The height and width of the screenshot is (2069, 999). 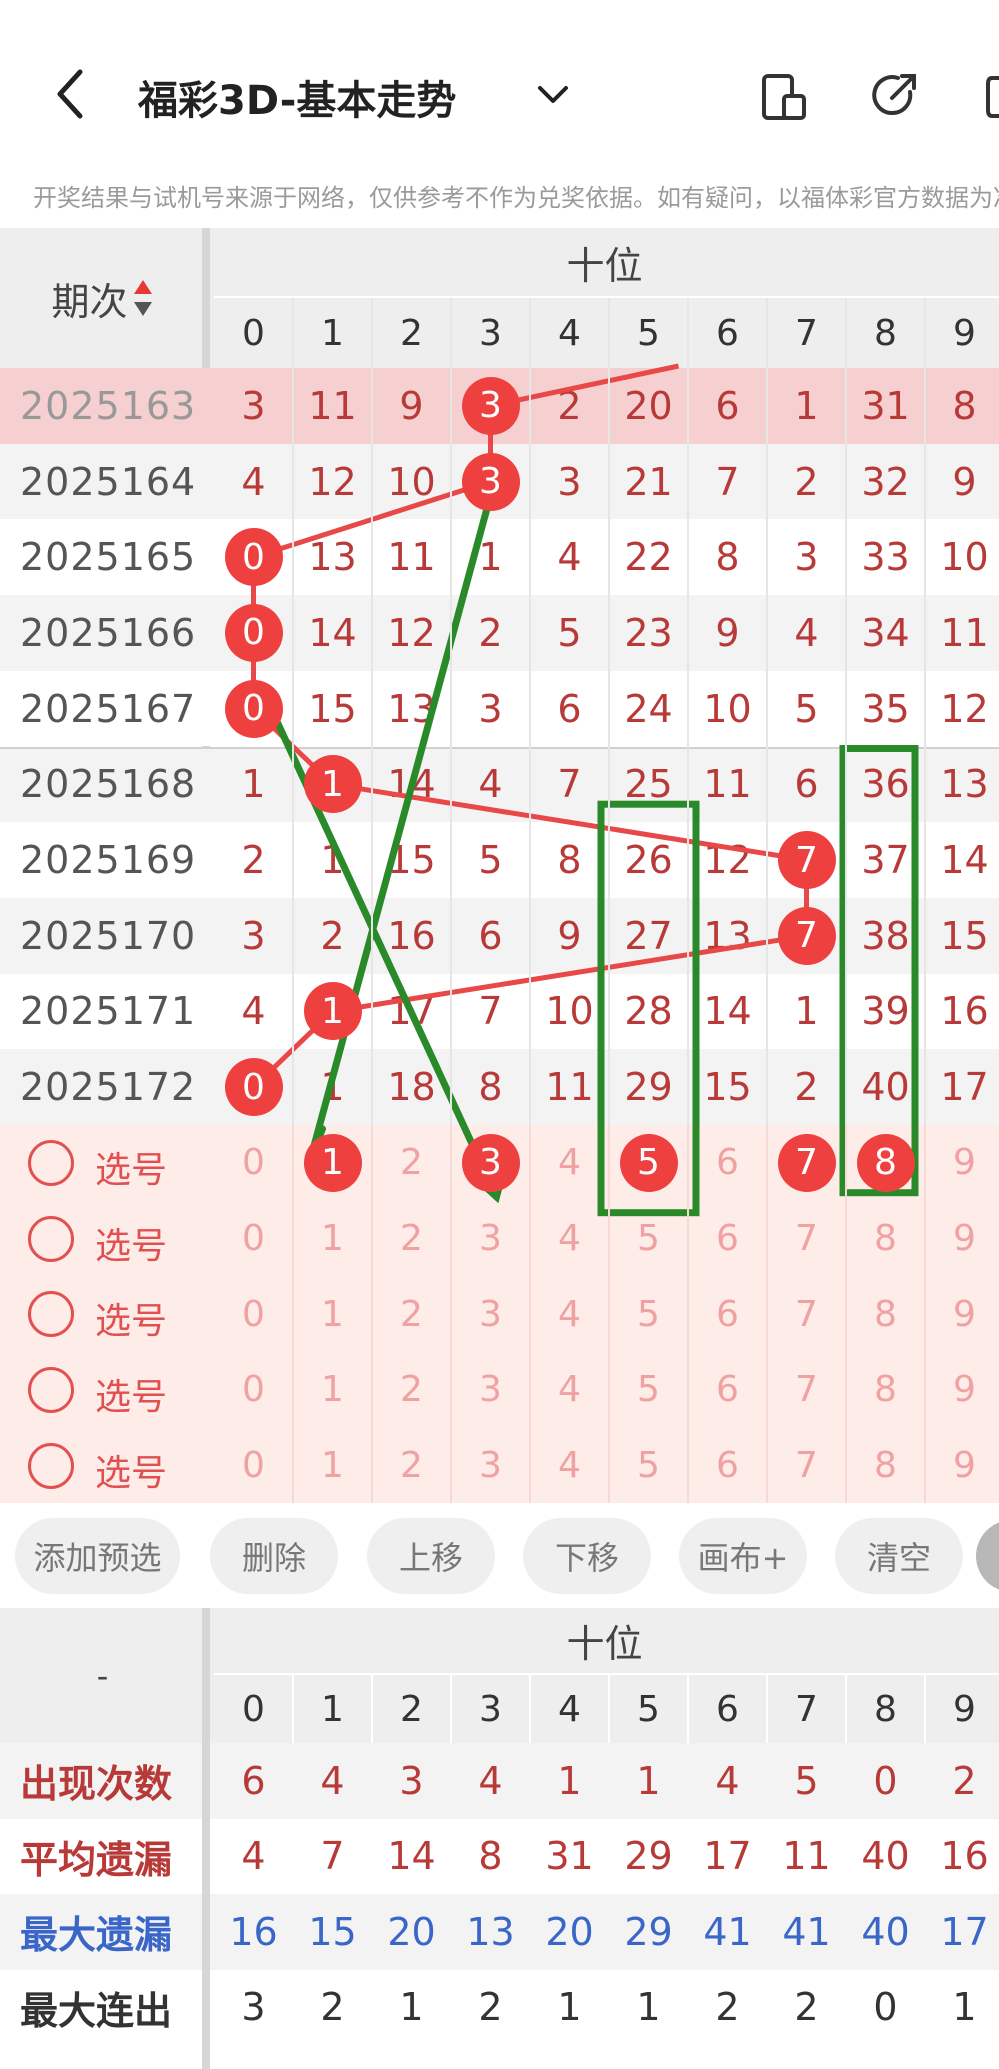 What do you see at coordinates (991, 97) in the screenshot?
I see `more-icon` at bounding box center [991, 97].